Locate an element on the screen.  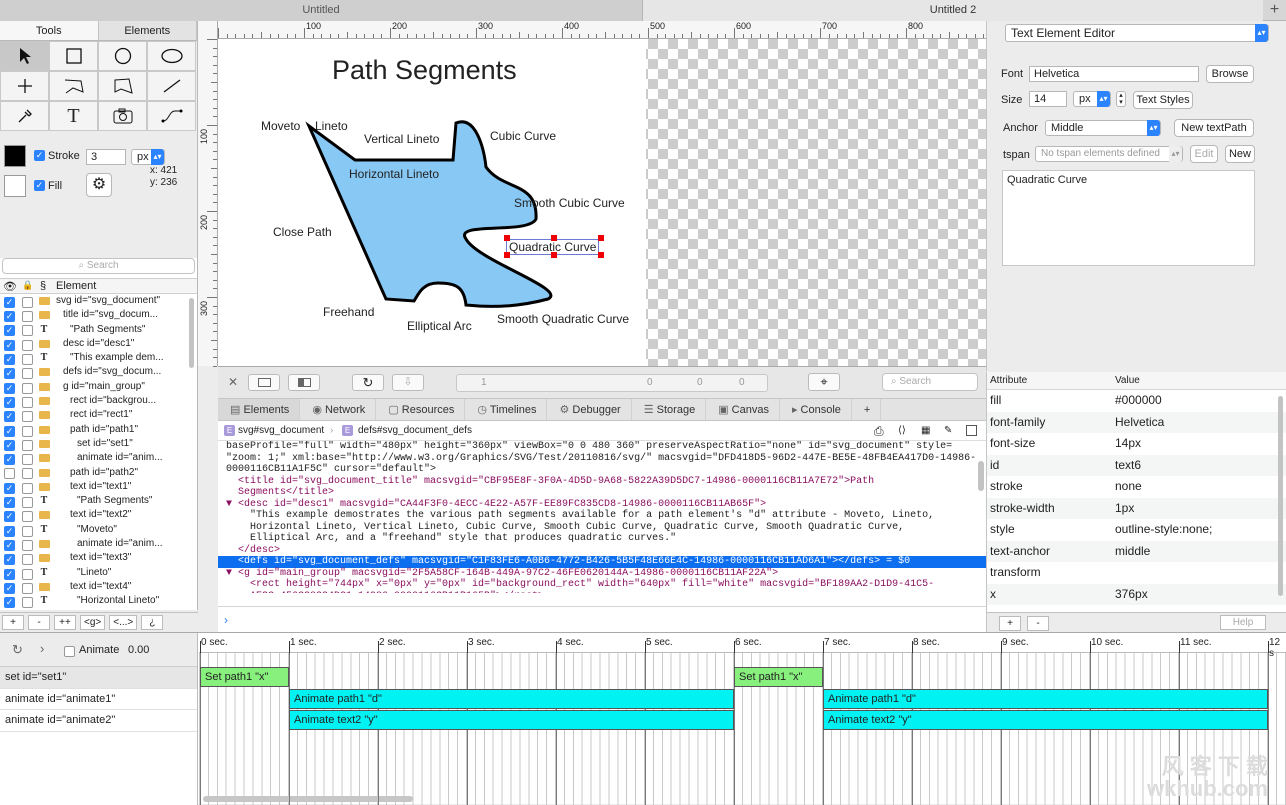
attribute-row: stroke none is located at coordinates (1136, 487).